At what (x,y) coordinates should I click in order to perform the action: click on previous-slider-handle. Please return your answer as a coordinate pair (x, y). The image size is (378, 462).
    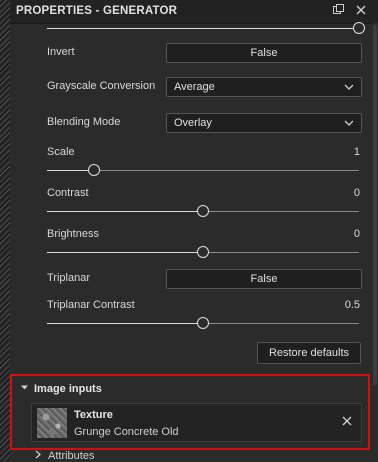
    Looking at the image, I should click on (359, 28).